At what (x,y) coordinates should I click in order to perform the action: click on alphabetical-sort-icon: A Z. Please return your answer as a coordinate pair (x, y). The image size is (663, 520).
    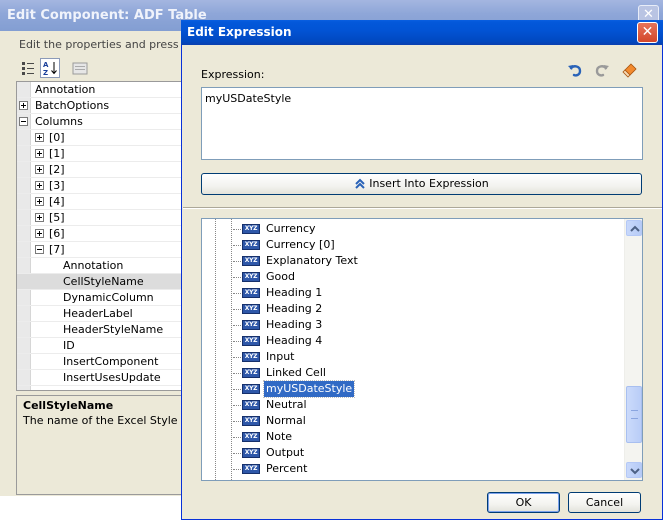
    Looking at the image, I should click on (50, 68).